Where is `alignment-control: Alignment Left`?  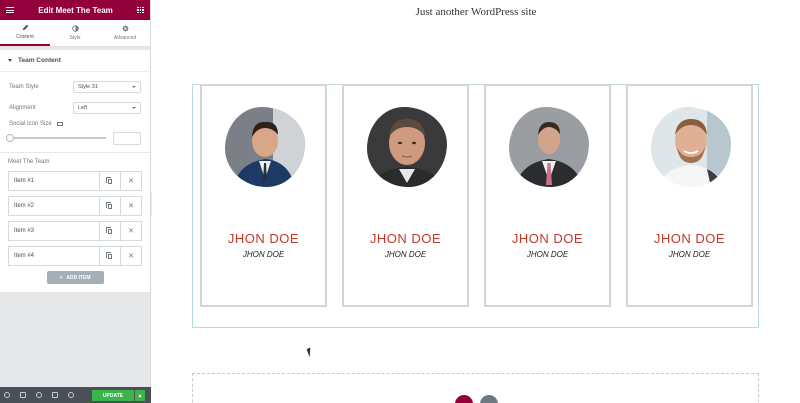
alignment-control: Alignment Left is located at coordinates (75, 107).